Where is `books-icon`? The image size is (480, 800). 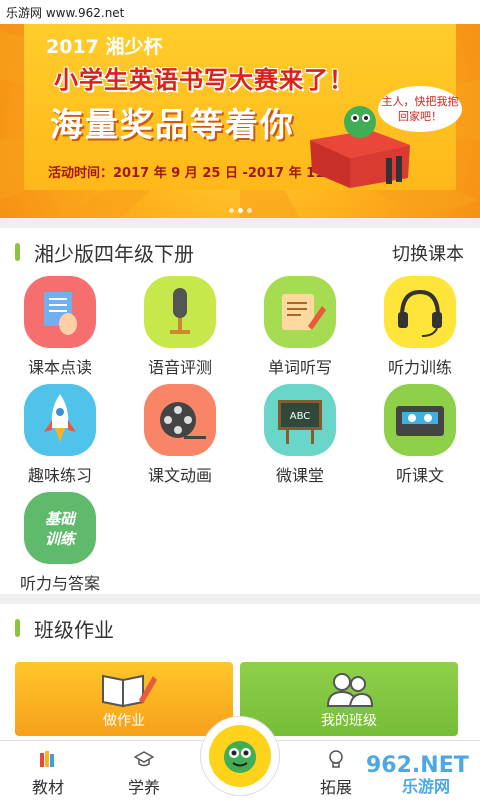 books-icon is located at coordinates (47, 759).